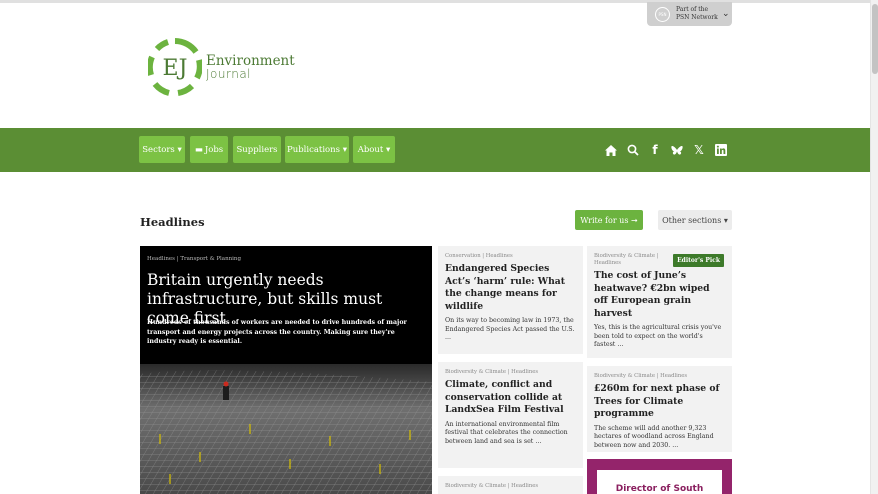 Image resolution: width=878 pixels, height=494 pixels. I want to click on scrollbar, so click(874, 247).